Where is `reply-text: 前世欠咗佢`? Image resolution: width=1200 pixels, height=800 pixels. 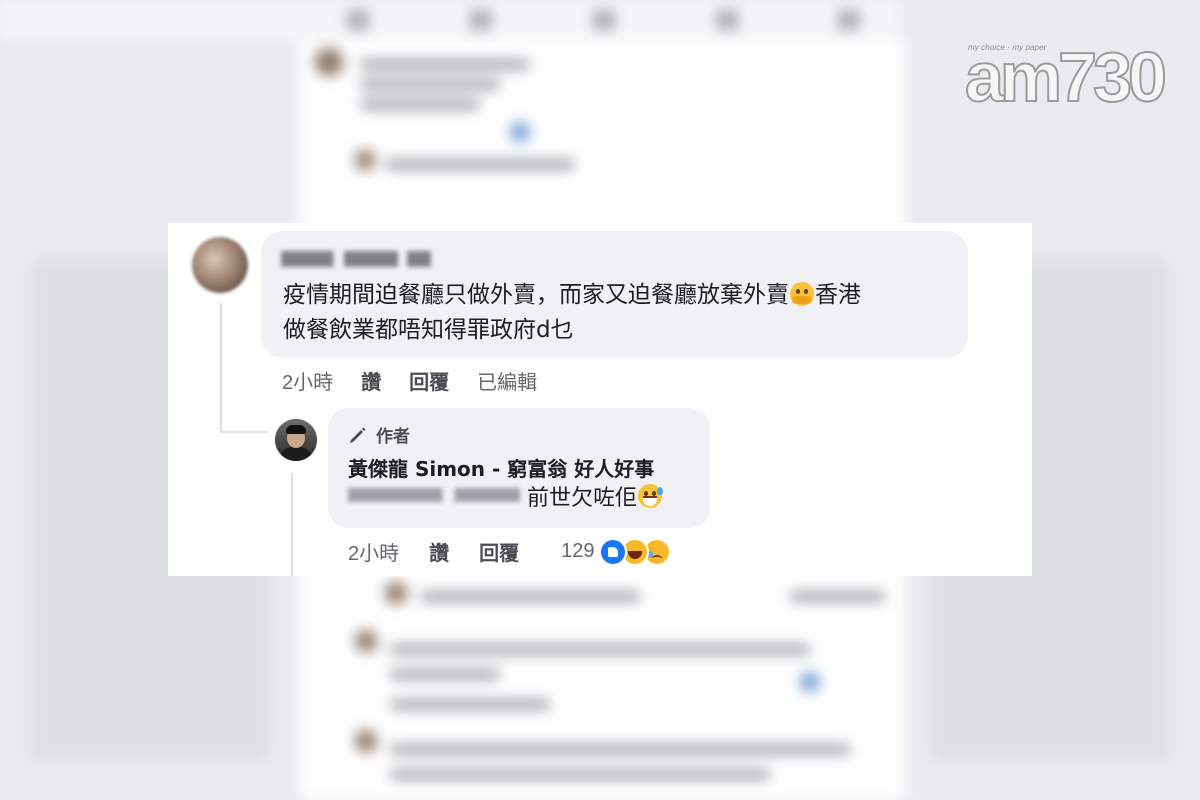
reply-text: 前世欠咗佢 is located at coordinates (595, 496).